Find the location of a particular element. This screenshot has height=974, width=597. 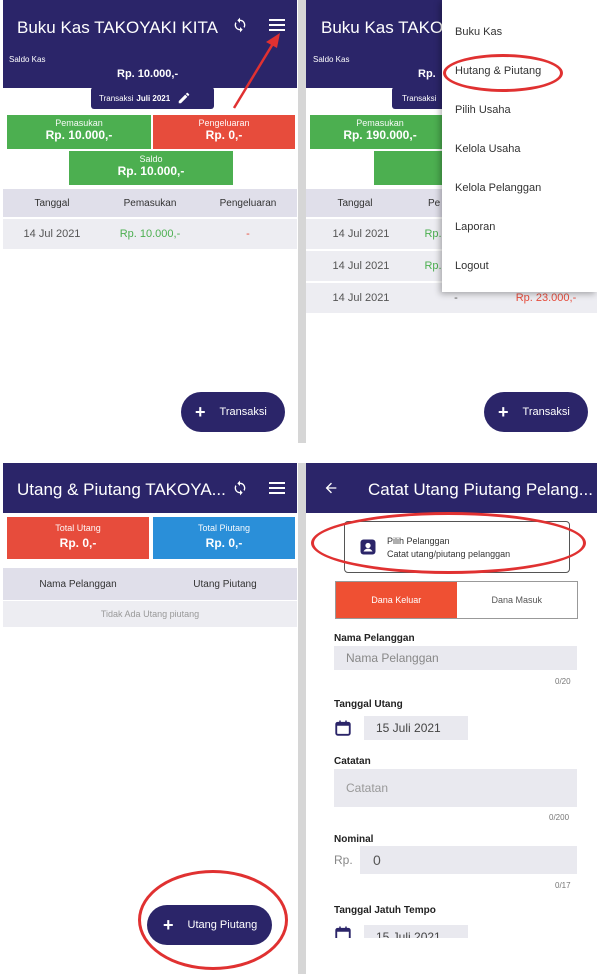

menu-item-logout: Logout is located at coordinates (519, 266).